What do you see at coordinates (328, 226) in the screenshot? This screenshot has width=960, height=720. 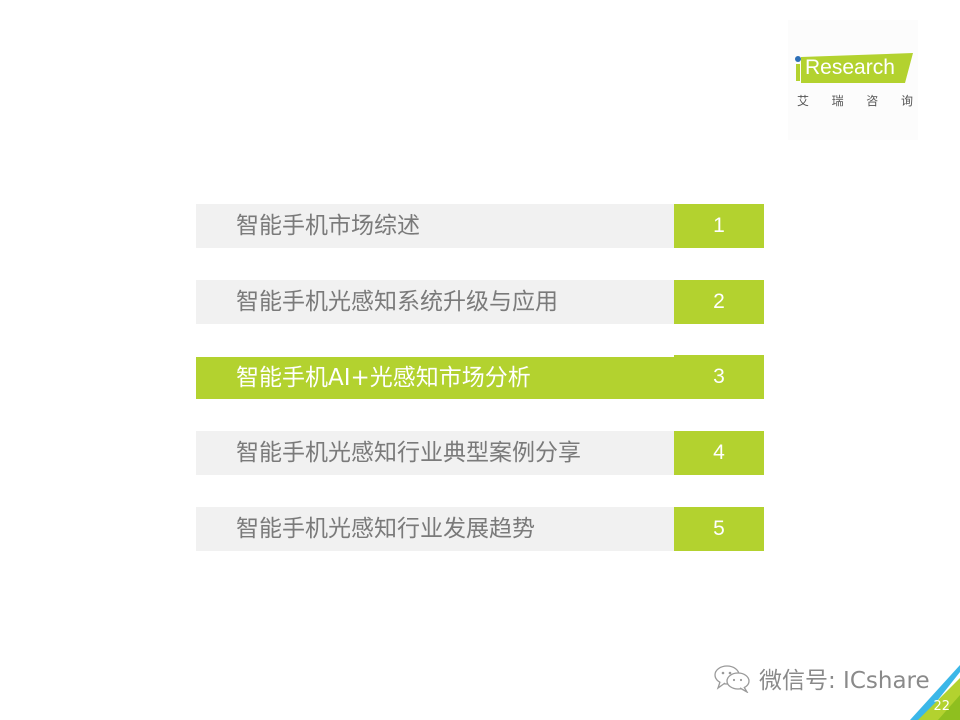 I see `toc-item-label: 智能手机市场综述` at bounding box center [328, 226].